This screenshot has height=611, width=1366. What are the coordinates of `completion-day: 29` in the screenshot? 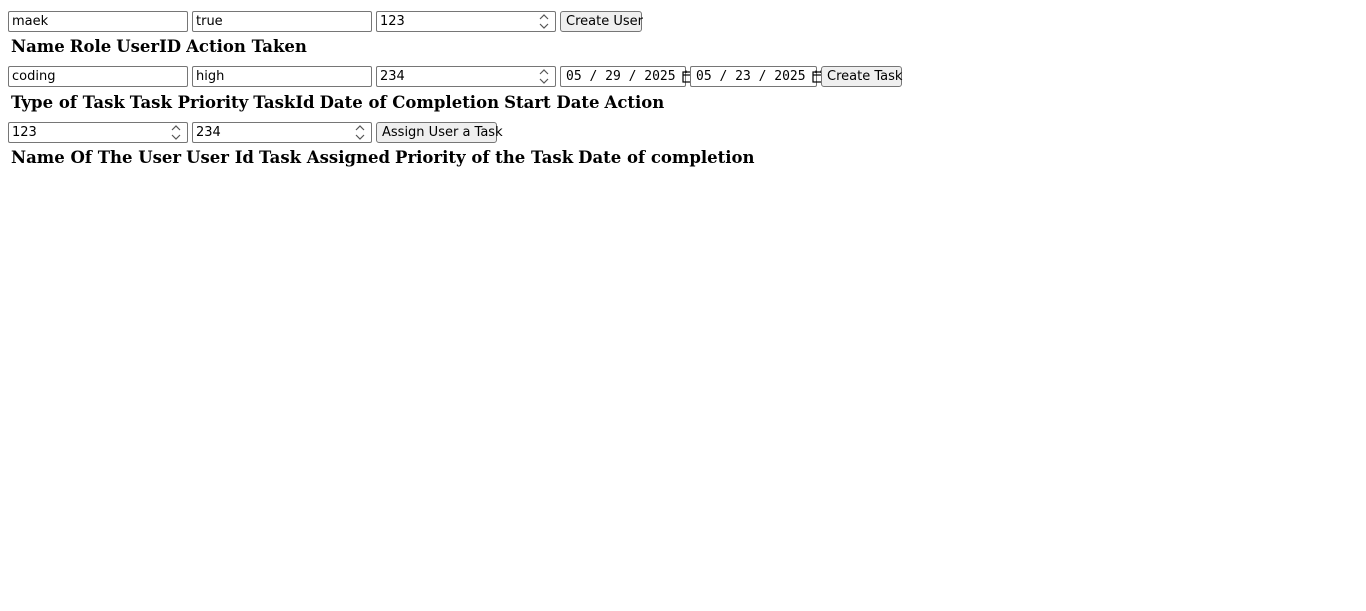 It's located at (613, 76).